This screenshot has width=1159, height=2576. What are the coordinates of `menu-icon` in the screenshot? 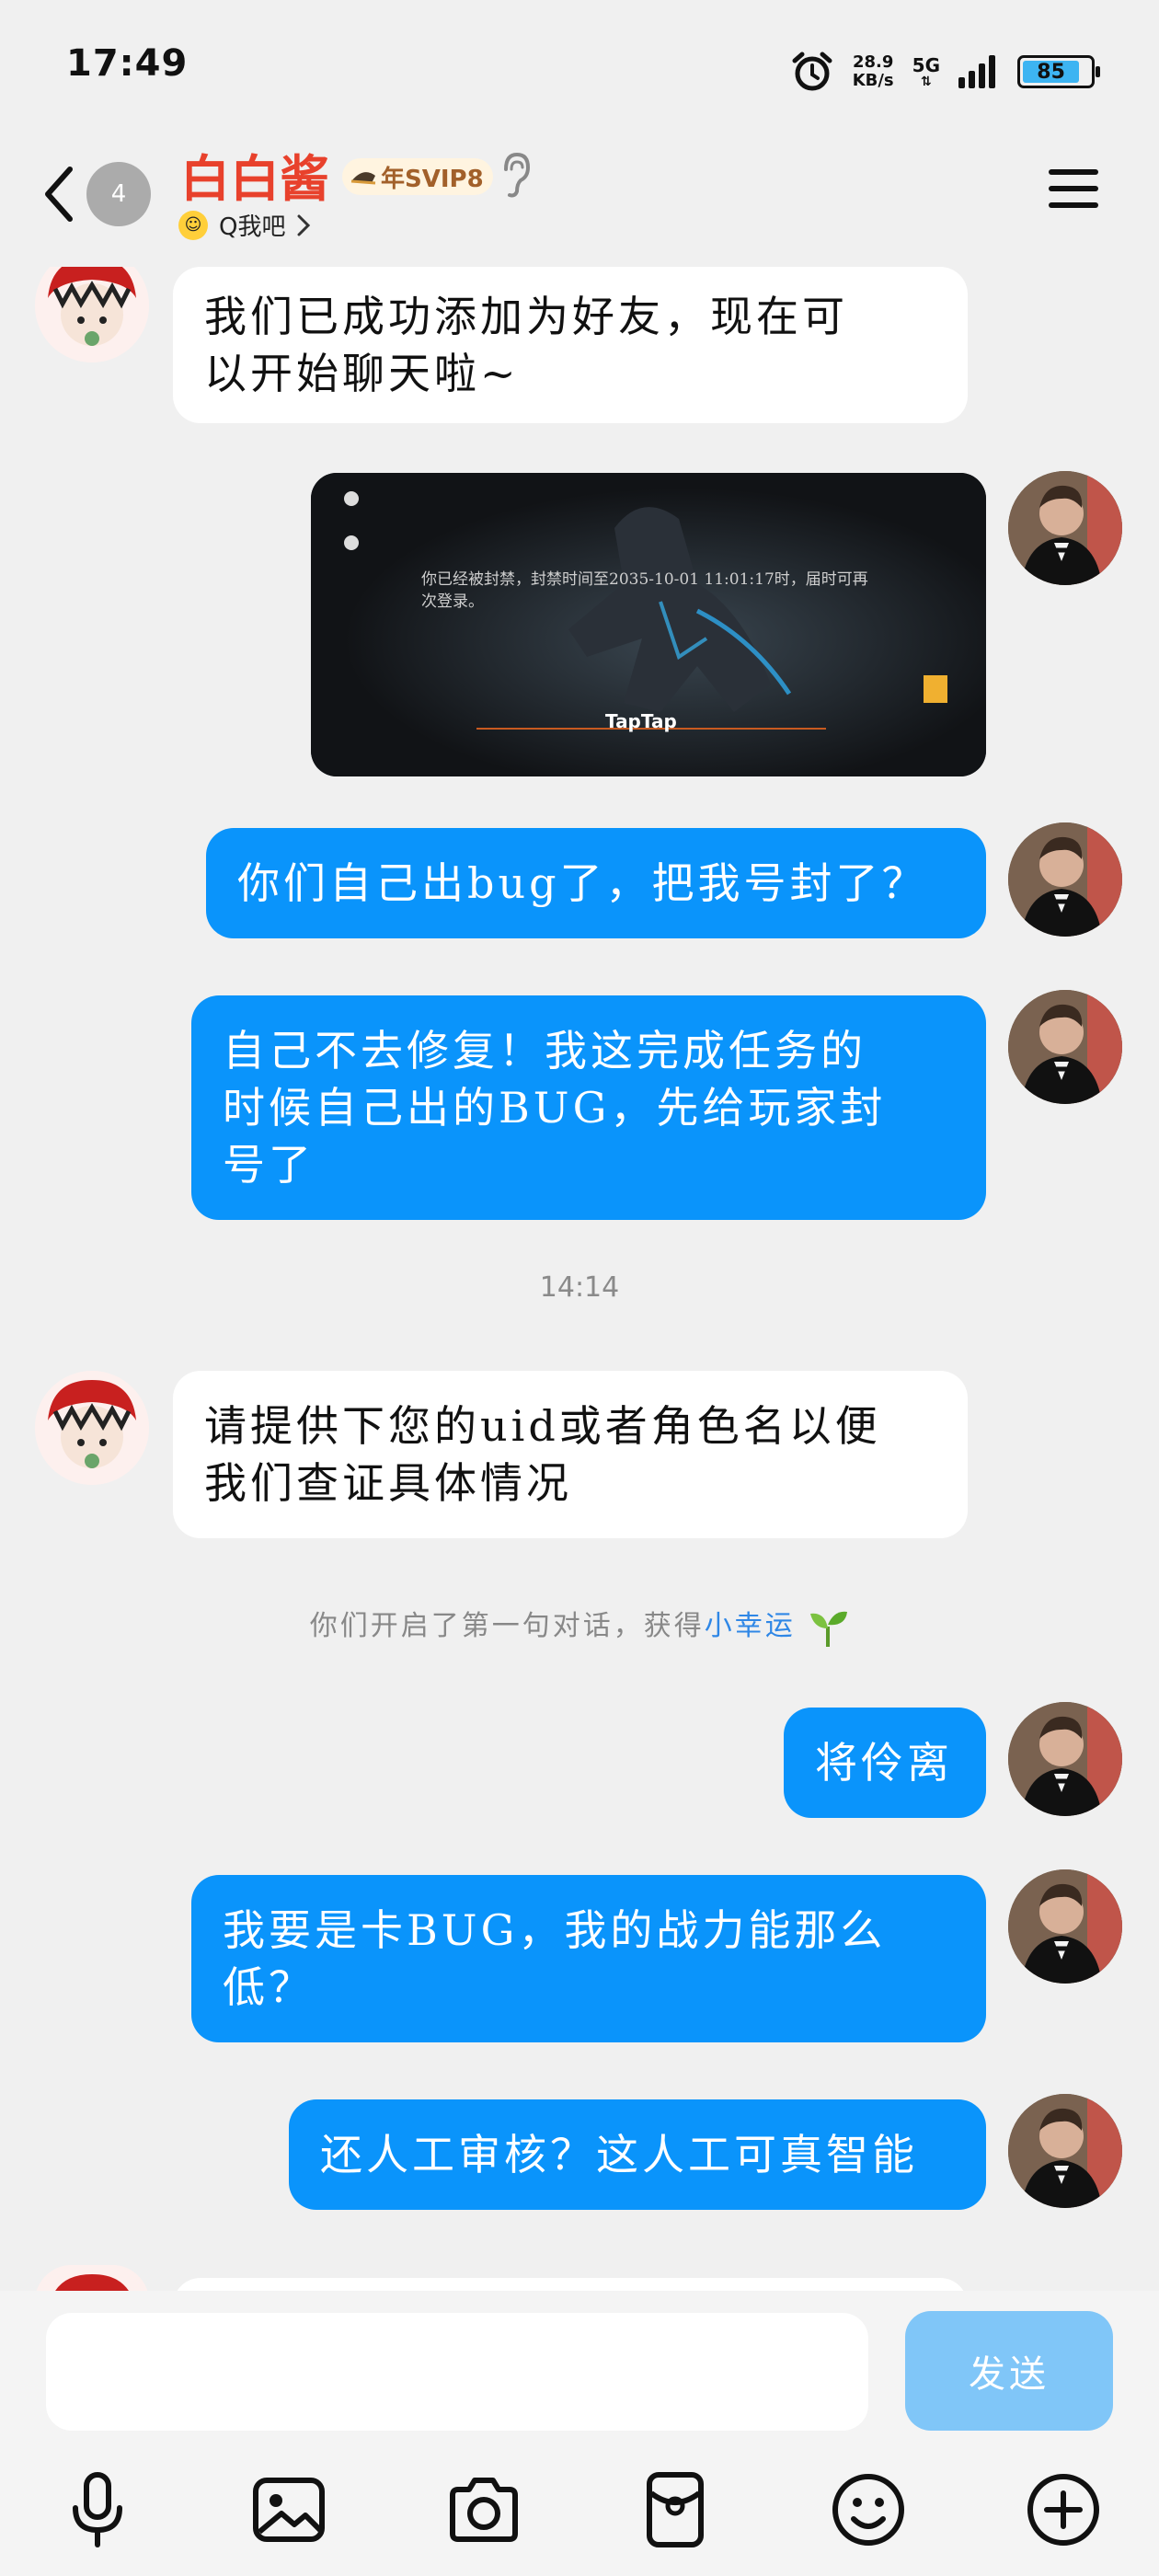 It's located at (1073, 192).